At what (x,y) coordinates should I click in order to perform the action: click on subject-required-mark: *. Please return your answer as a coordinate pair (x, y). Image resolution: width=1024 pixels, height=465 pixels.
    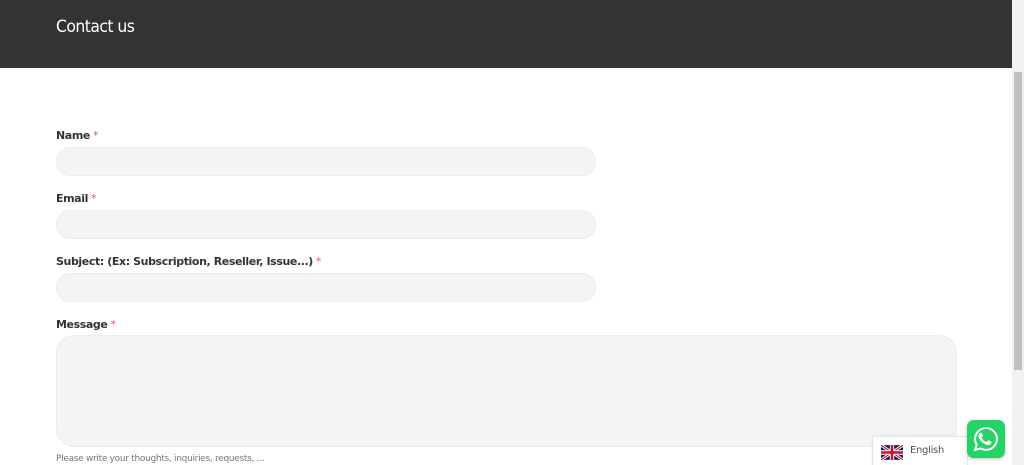
    Looking at the image, I should click on (318, 261).